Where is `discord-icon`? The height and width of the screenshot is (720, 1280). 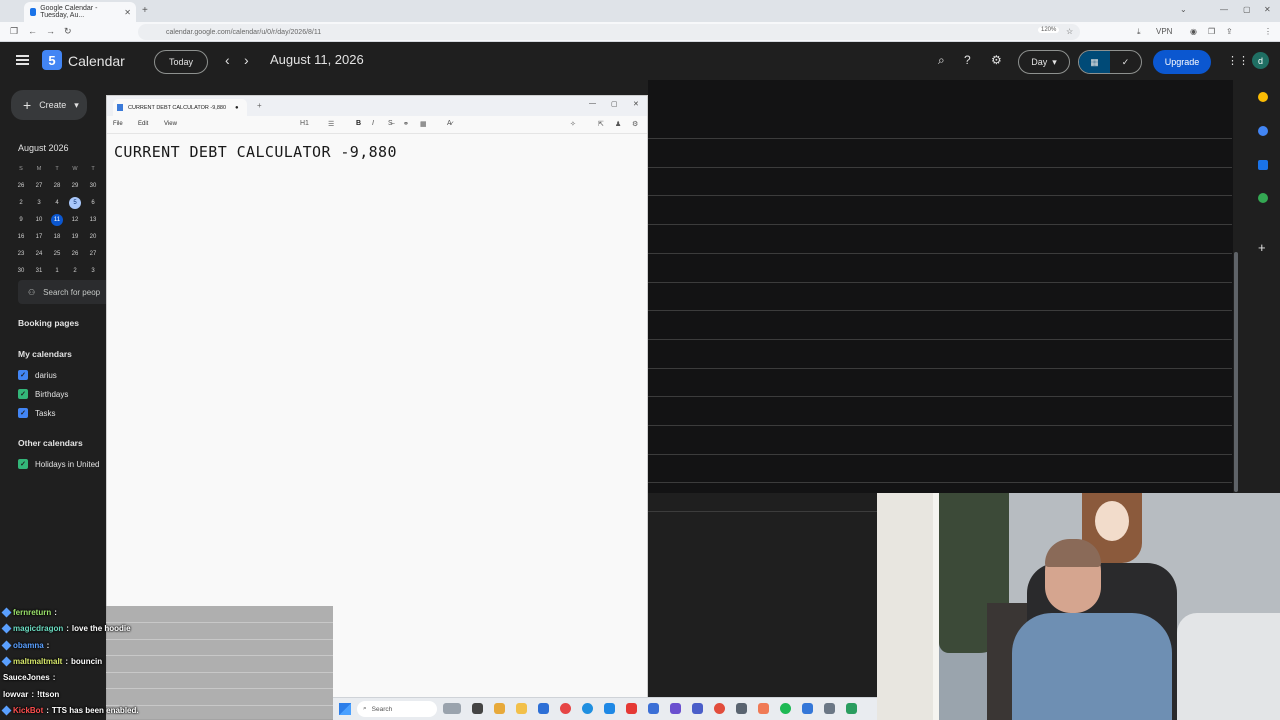
discord-icon is located at coordinates (697, 708).